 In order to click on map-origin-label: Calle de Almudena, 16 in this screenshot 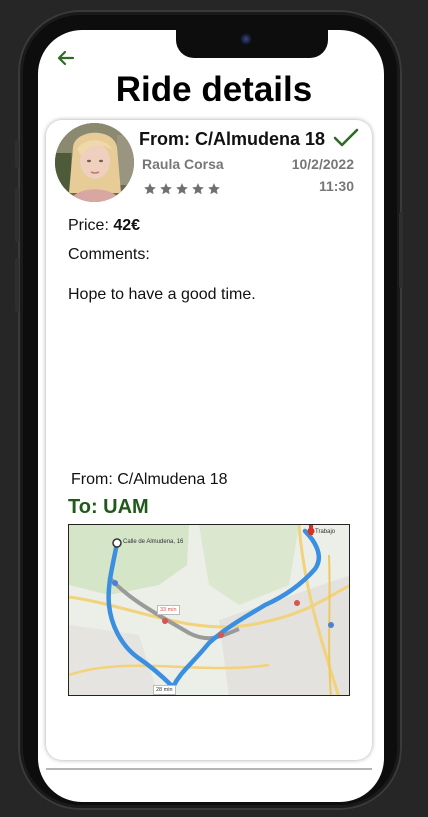, I will do `click(153, 542)`.